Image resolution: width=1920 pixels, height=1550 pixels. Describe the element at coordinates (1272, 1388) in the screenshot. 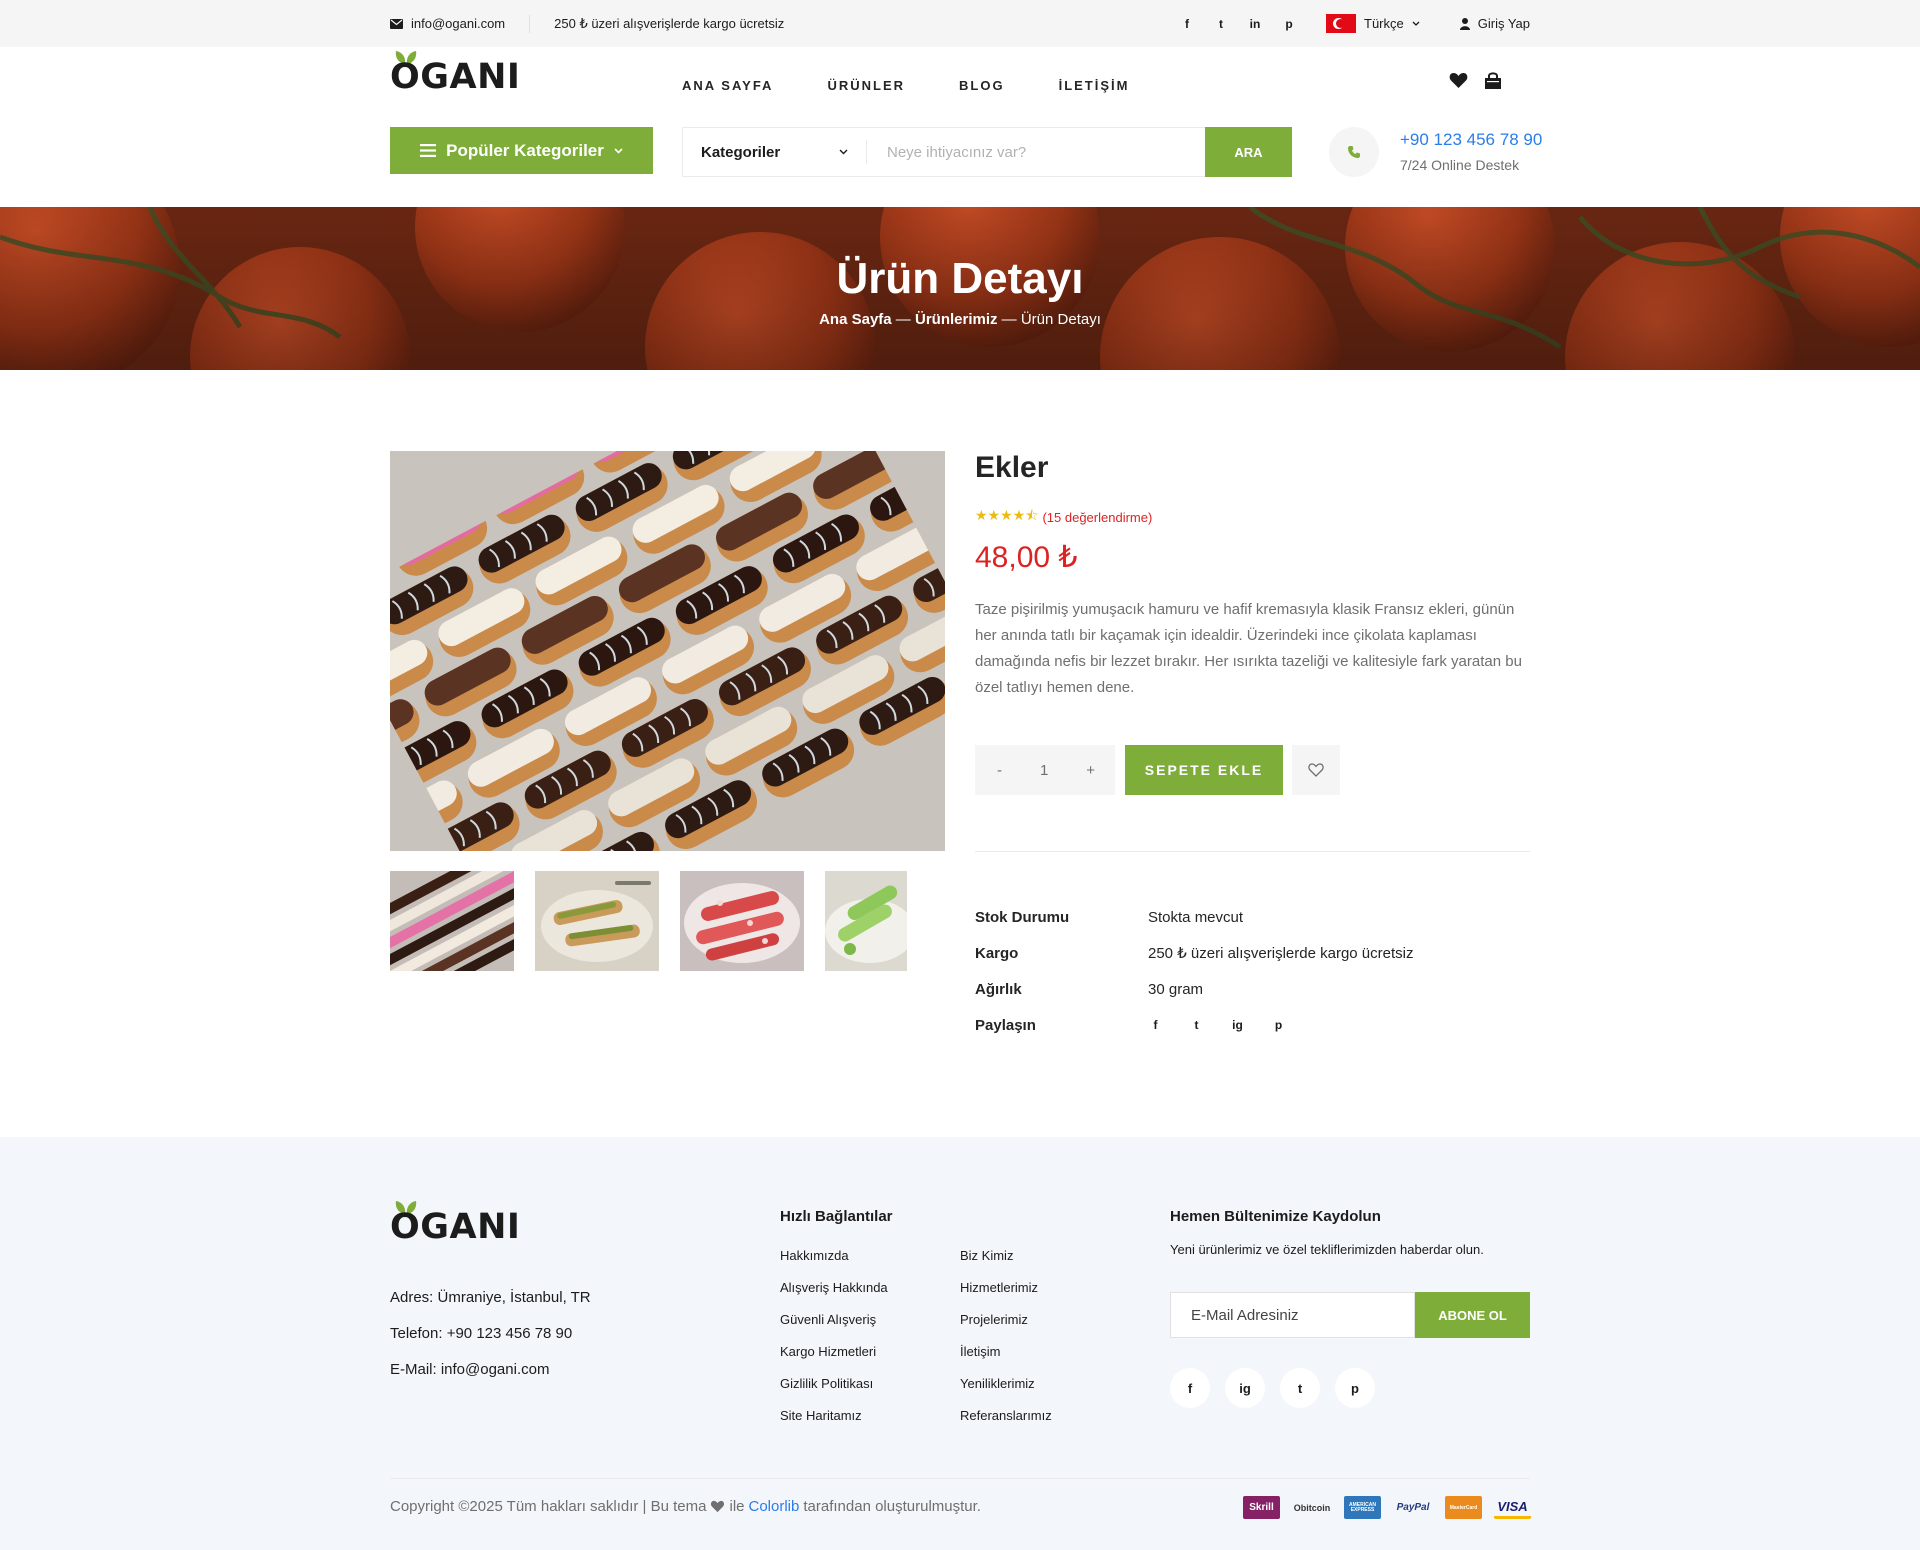

I see `footer-social: f ig t p` at that location.